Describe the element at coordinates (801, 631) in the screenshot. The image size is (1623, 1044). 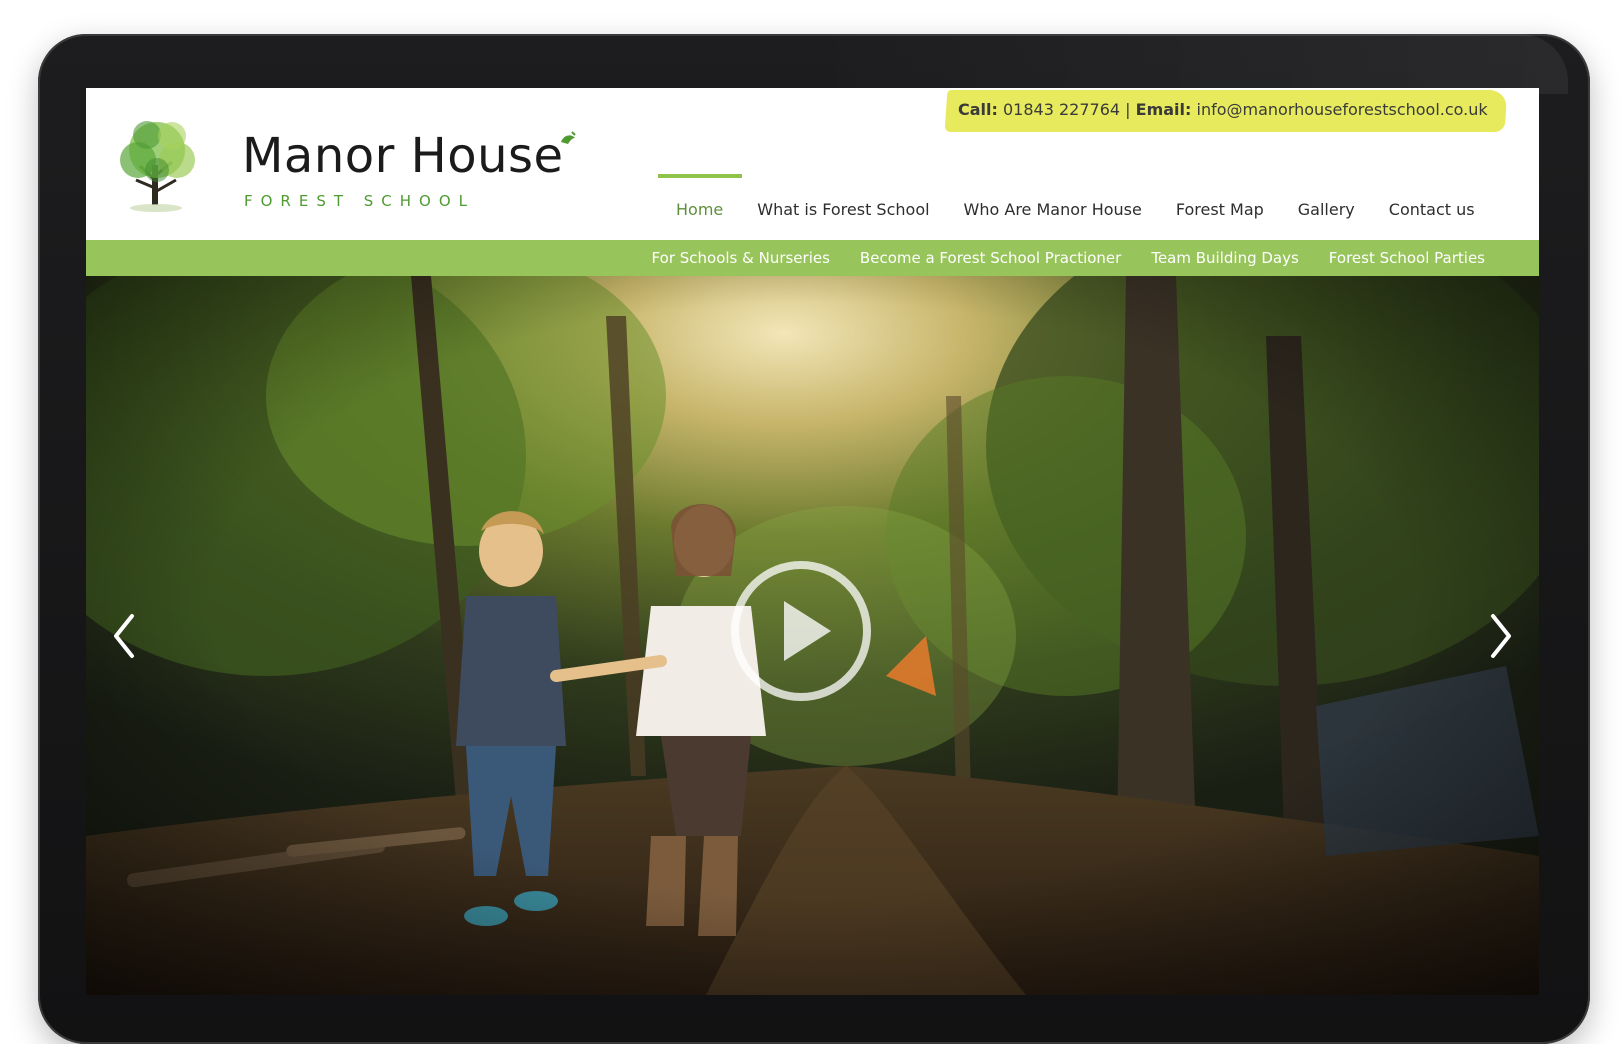
I see `play-icon` at that location.